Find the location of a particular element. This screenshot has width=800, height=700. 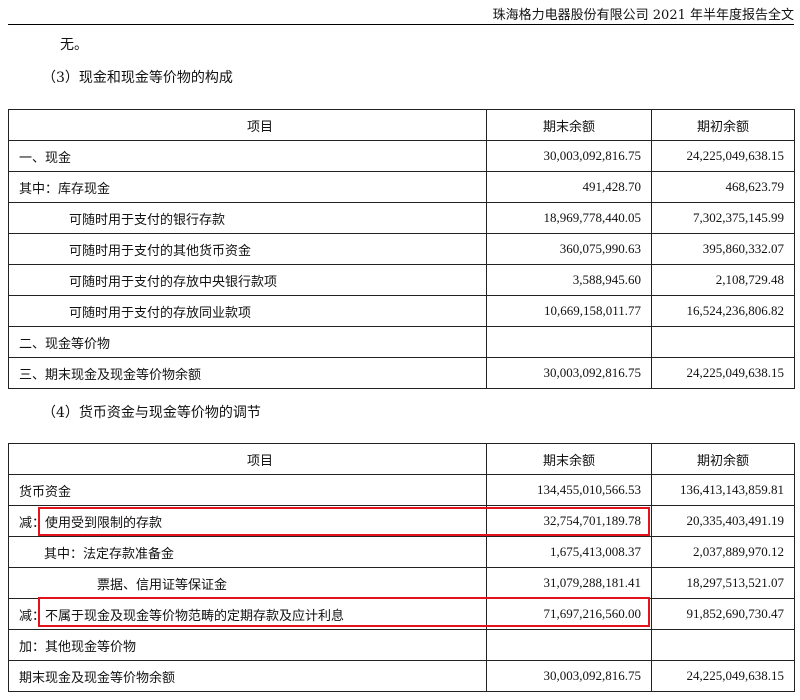

begin-balance-cell: 468,623.79 is located at coordinates (723, 187).